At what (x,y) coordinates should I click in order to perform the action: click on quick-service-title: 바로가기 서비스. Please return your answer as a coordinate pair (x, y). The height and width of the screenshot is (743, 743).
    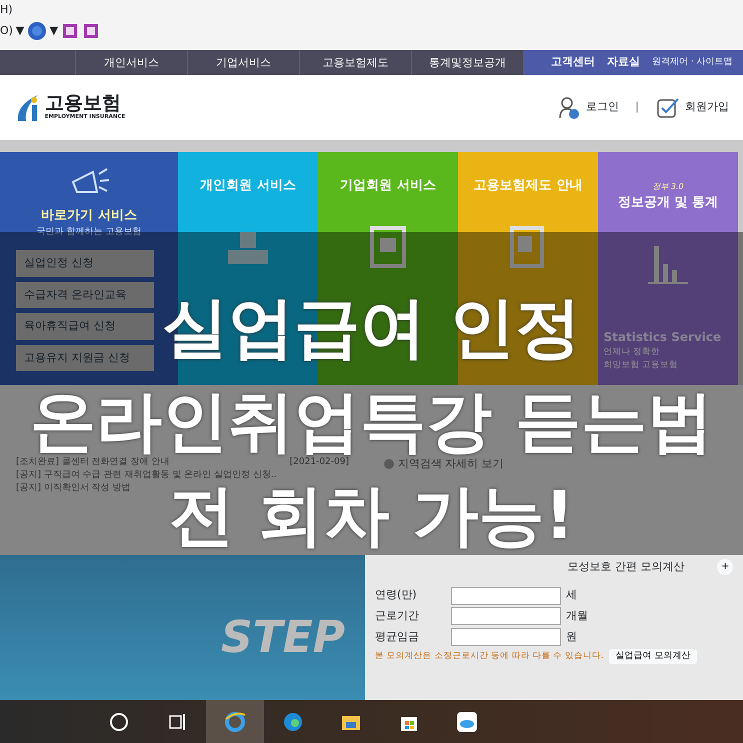
    Looking at the image, I should click on (89, 216).